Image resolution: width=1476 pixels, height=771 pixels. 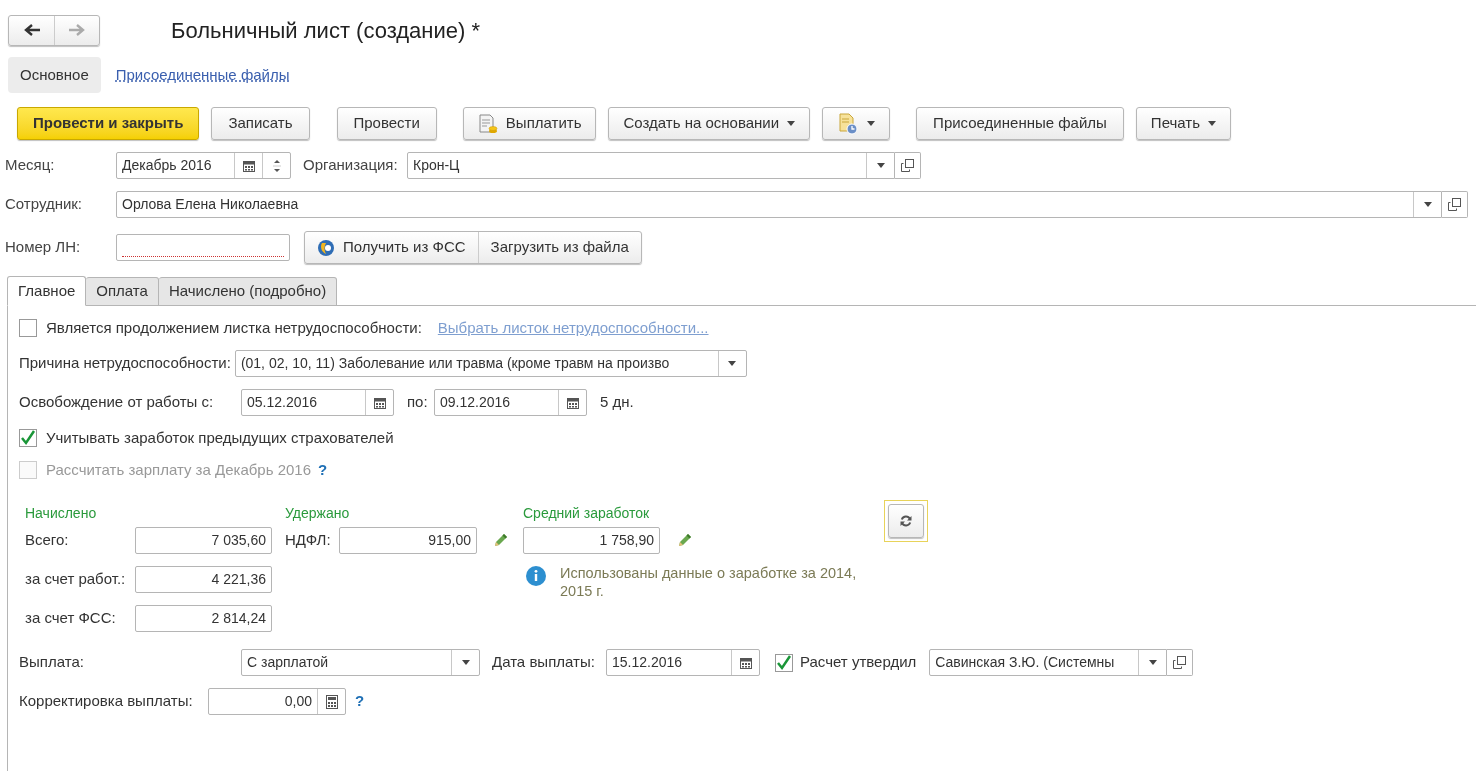 What do you see at coordinates (203, 540) in the screenshot?
I see `amount-field: 7 035,60` at bounding box center [203, 540].